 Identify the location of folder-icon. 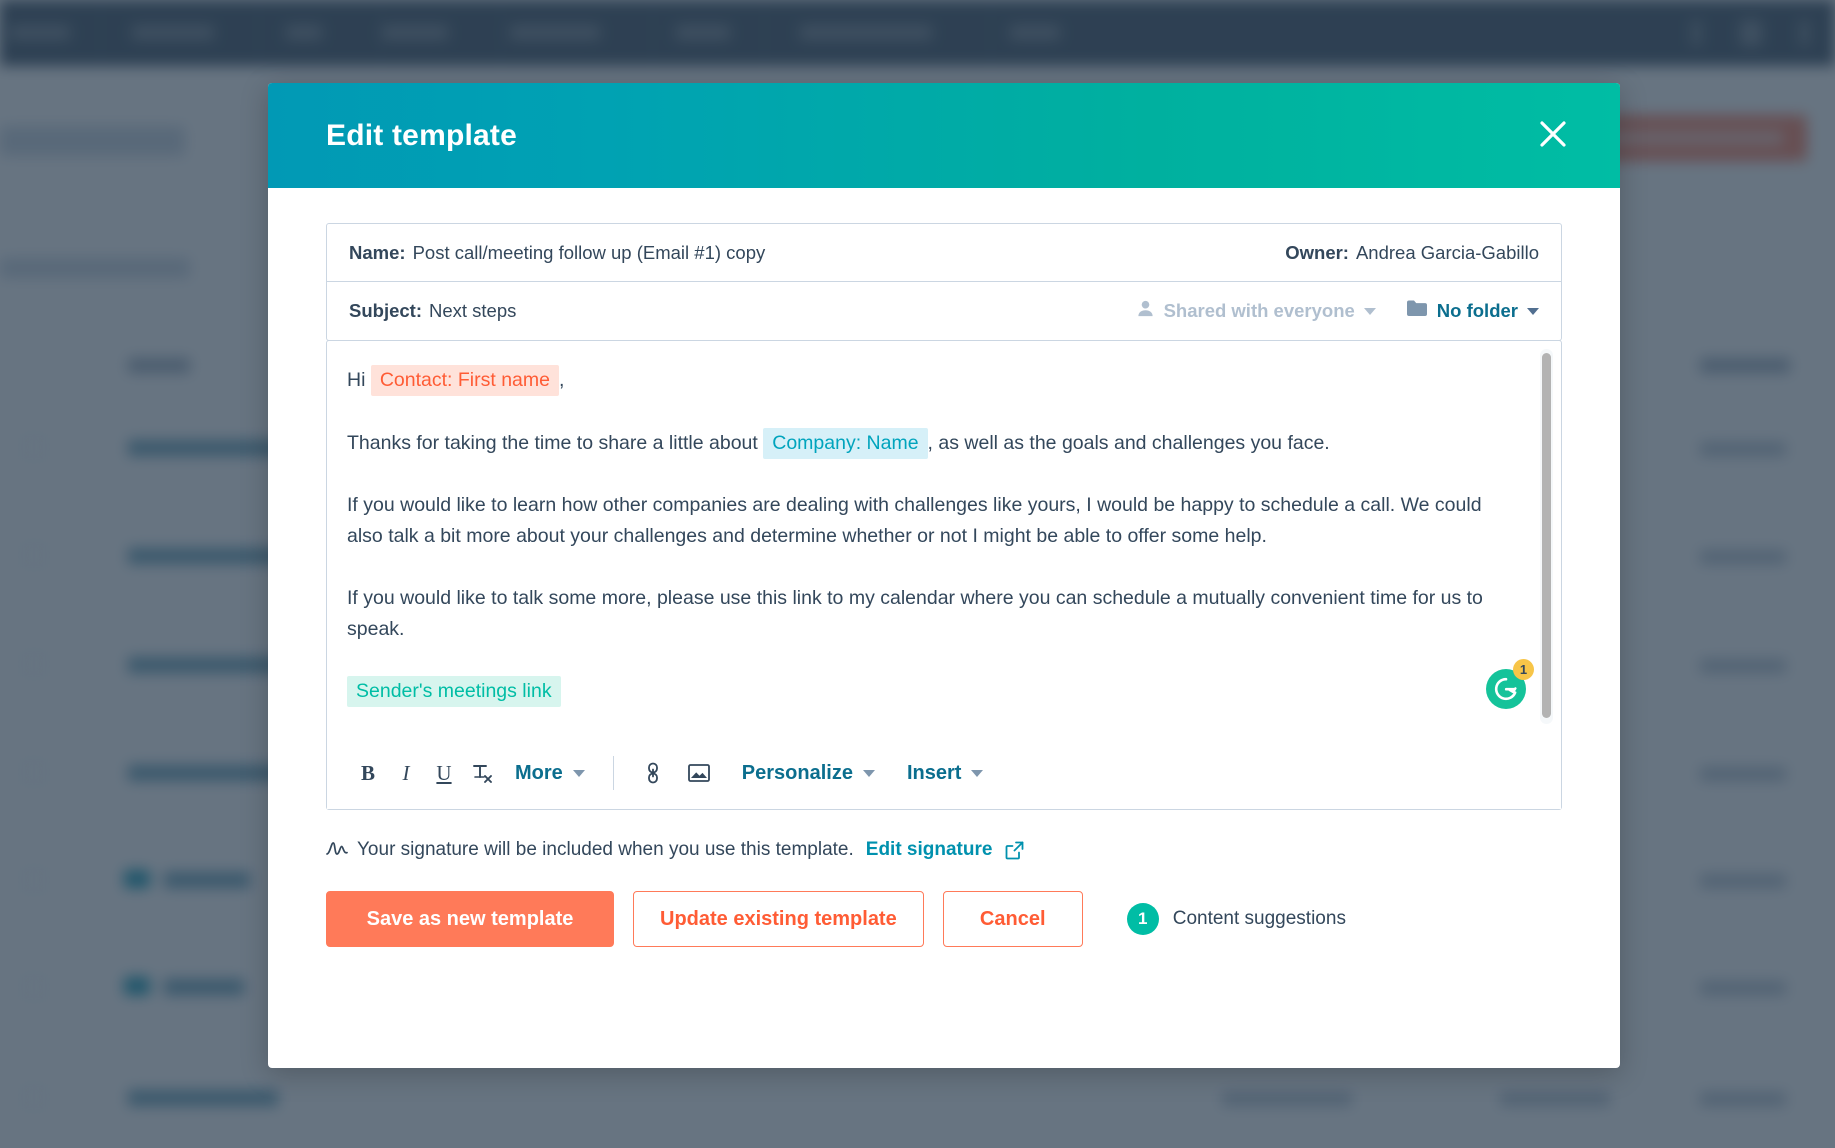
(1417, 311).